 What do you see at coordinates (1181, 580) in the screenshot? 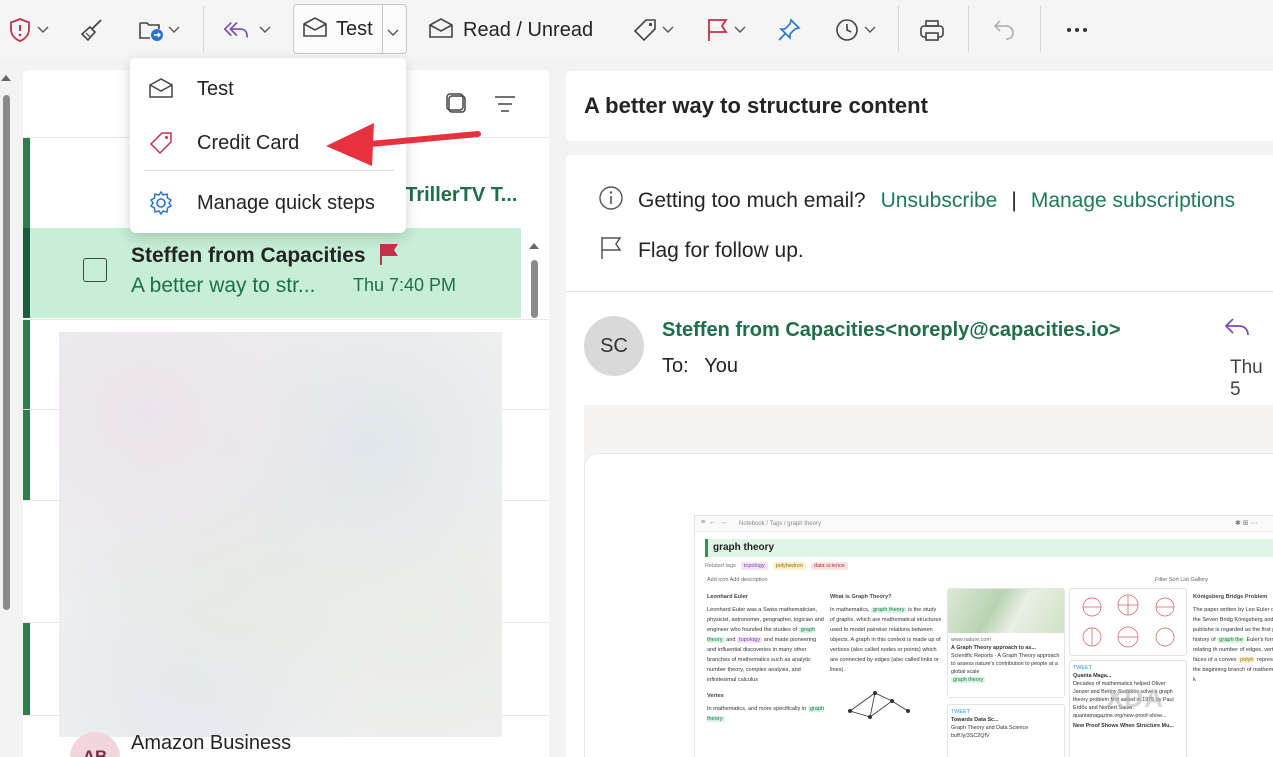
I see `embedded-toolbar: Filter Sort List Gallery` at bounding box center [1181, 580].